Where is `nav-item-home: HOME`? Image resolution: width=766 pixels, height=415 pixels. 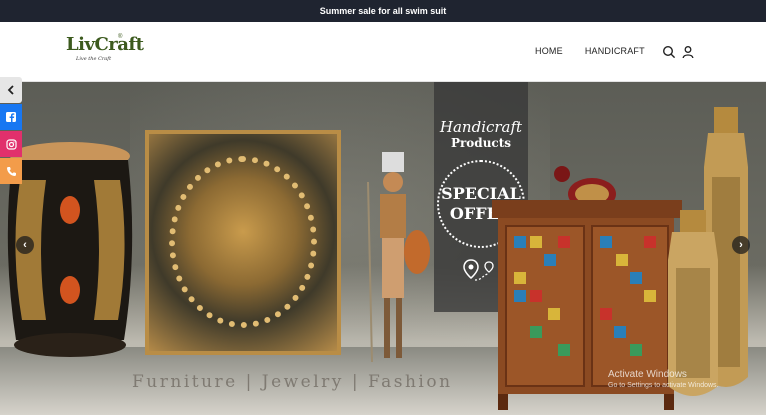 nav-item-home: HOME is located at coordinates (549, 51).